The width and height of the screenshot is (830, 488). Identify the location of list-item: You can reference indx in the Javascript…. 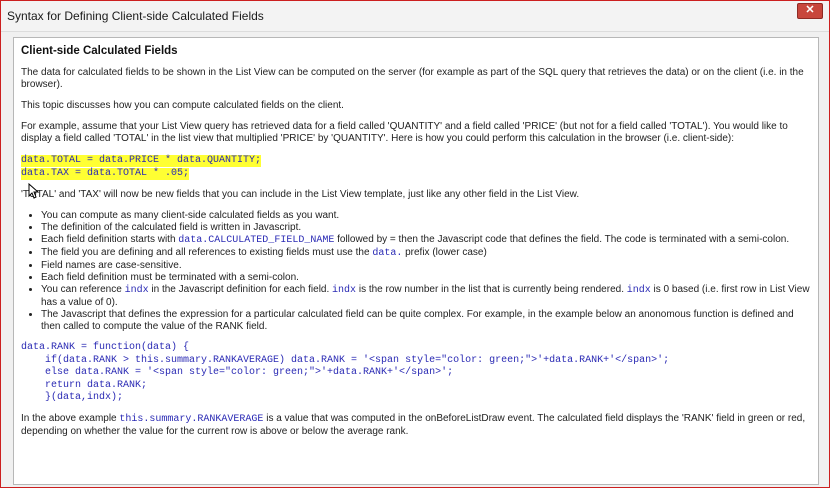
(426, 296).